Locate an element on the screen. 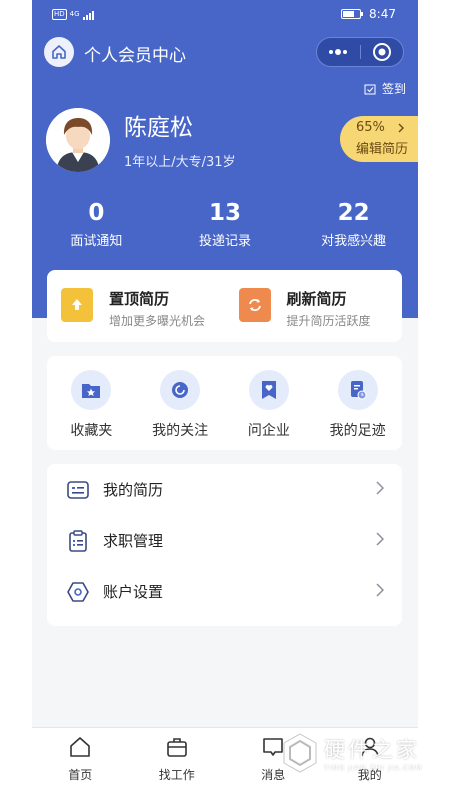  quick-label: 收藏夹 is located at coordinates (91, 431).